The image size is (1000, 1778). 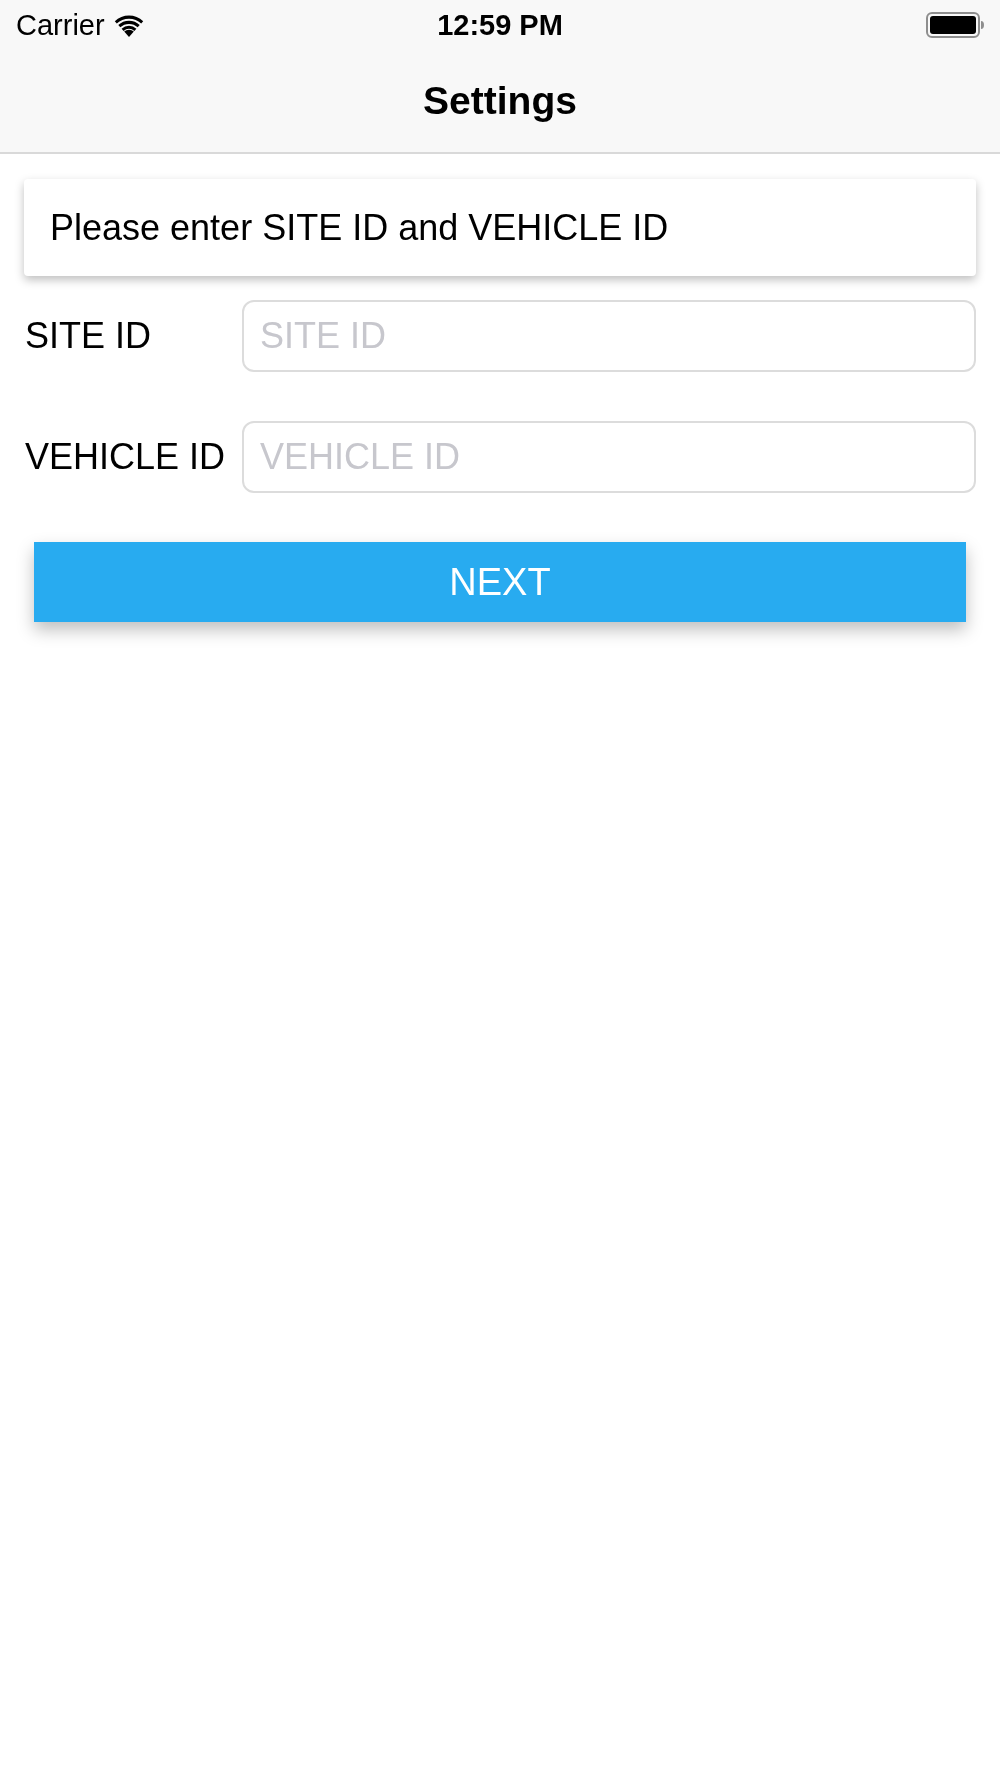 I want to click on next-button: NEXT, so click(x=500, y=582).